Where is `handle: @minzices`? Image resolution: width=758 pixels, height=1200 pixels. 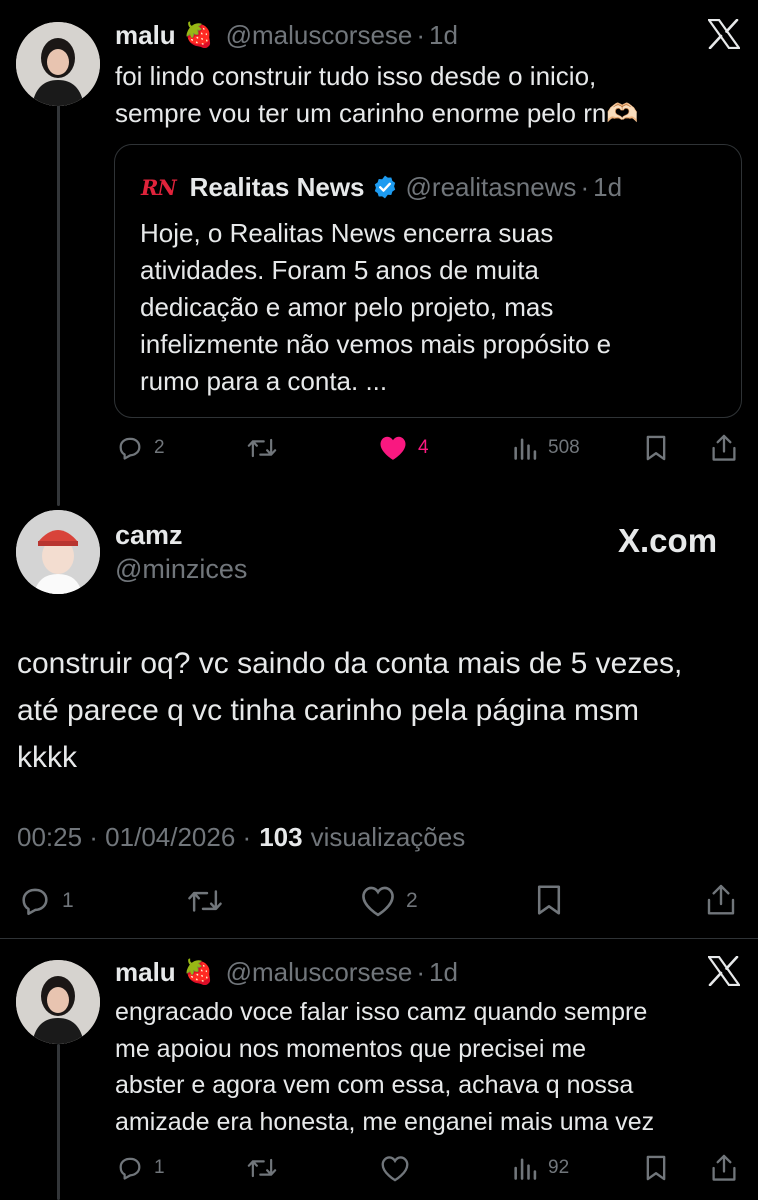
handle: @minzices is located at coordinates (181, 569).